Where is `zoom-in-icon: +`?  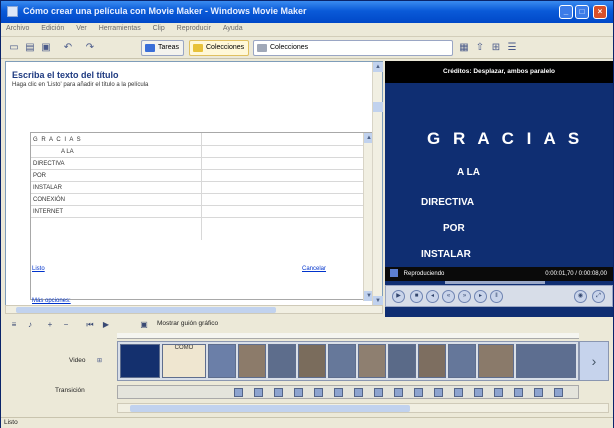
zoom-in-icon: + is located at coordinates (50, 325).